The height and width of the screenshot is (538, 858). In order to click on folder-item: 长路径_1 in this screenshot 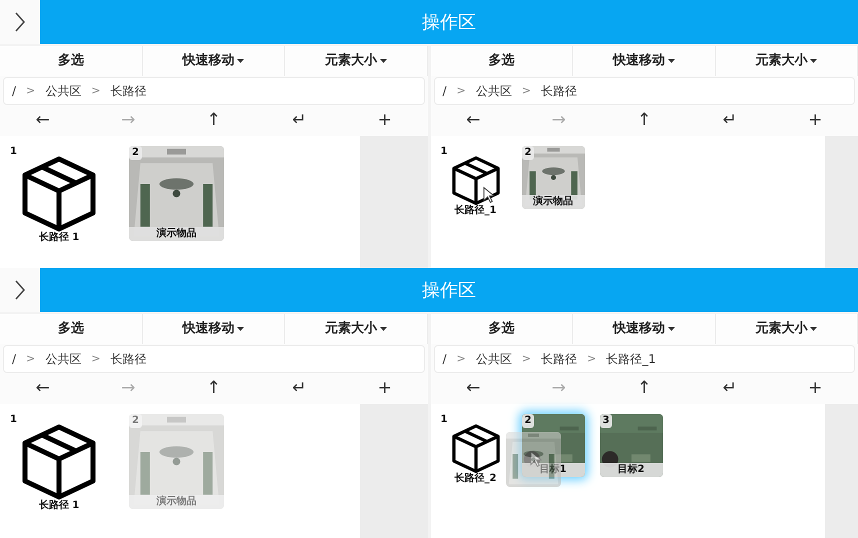, I will do `click(475, 187)`.